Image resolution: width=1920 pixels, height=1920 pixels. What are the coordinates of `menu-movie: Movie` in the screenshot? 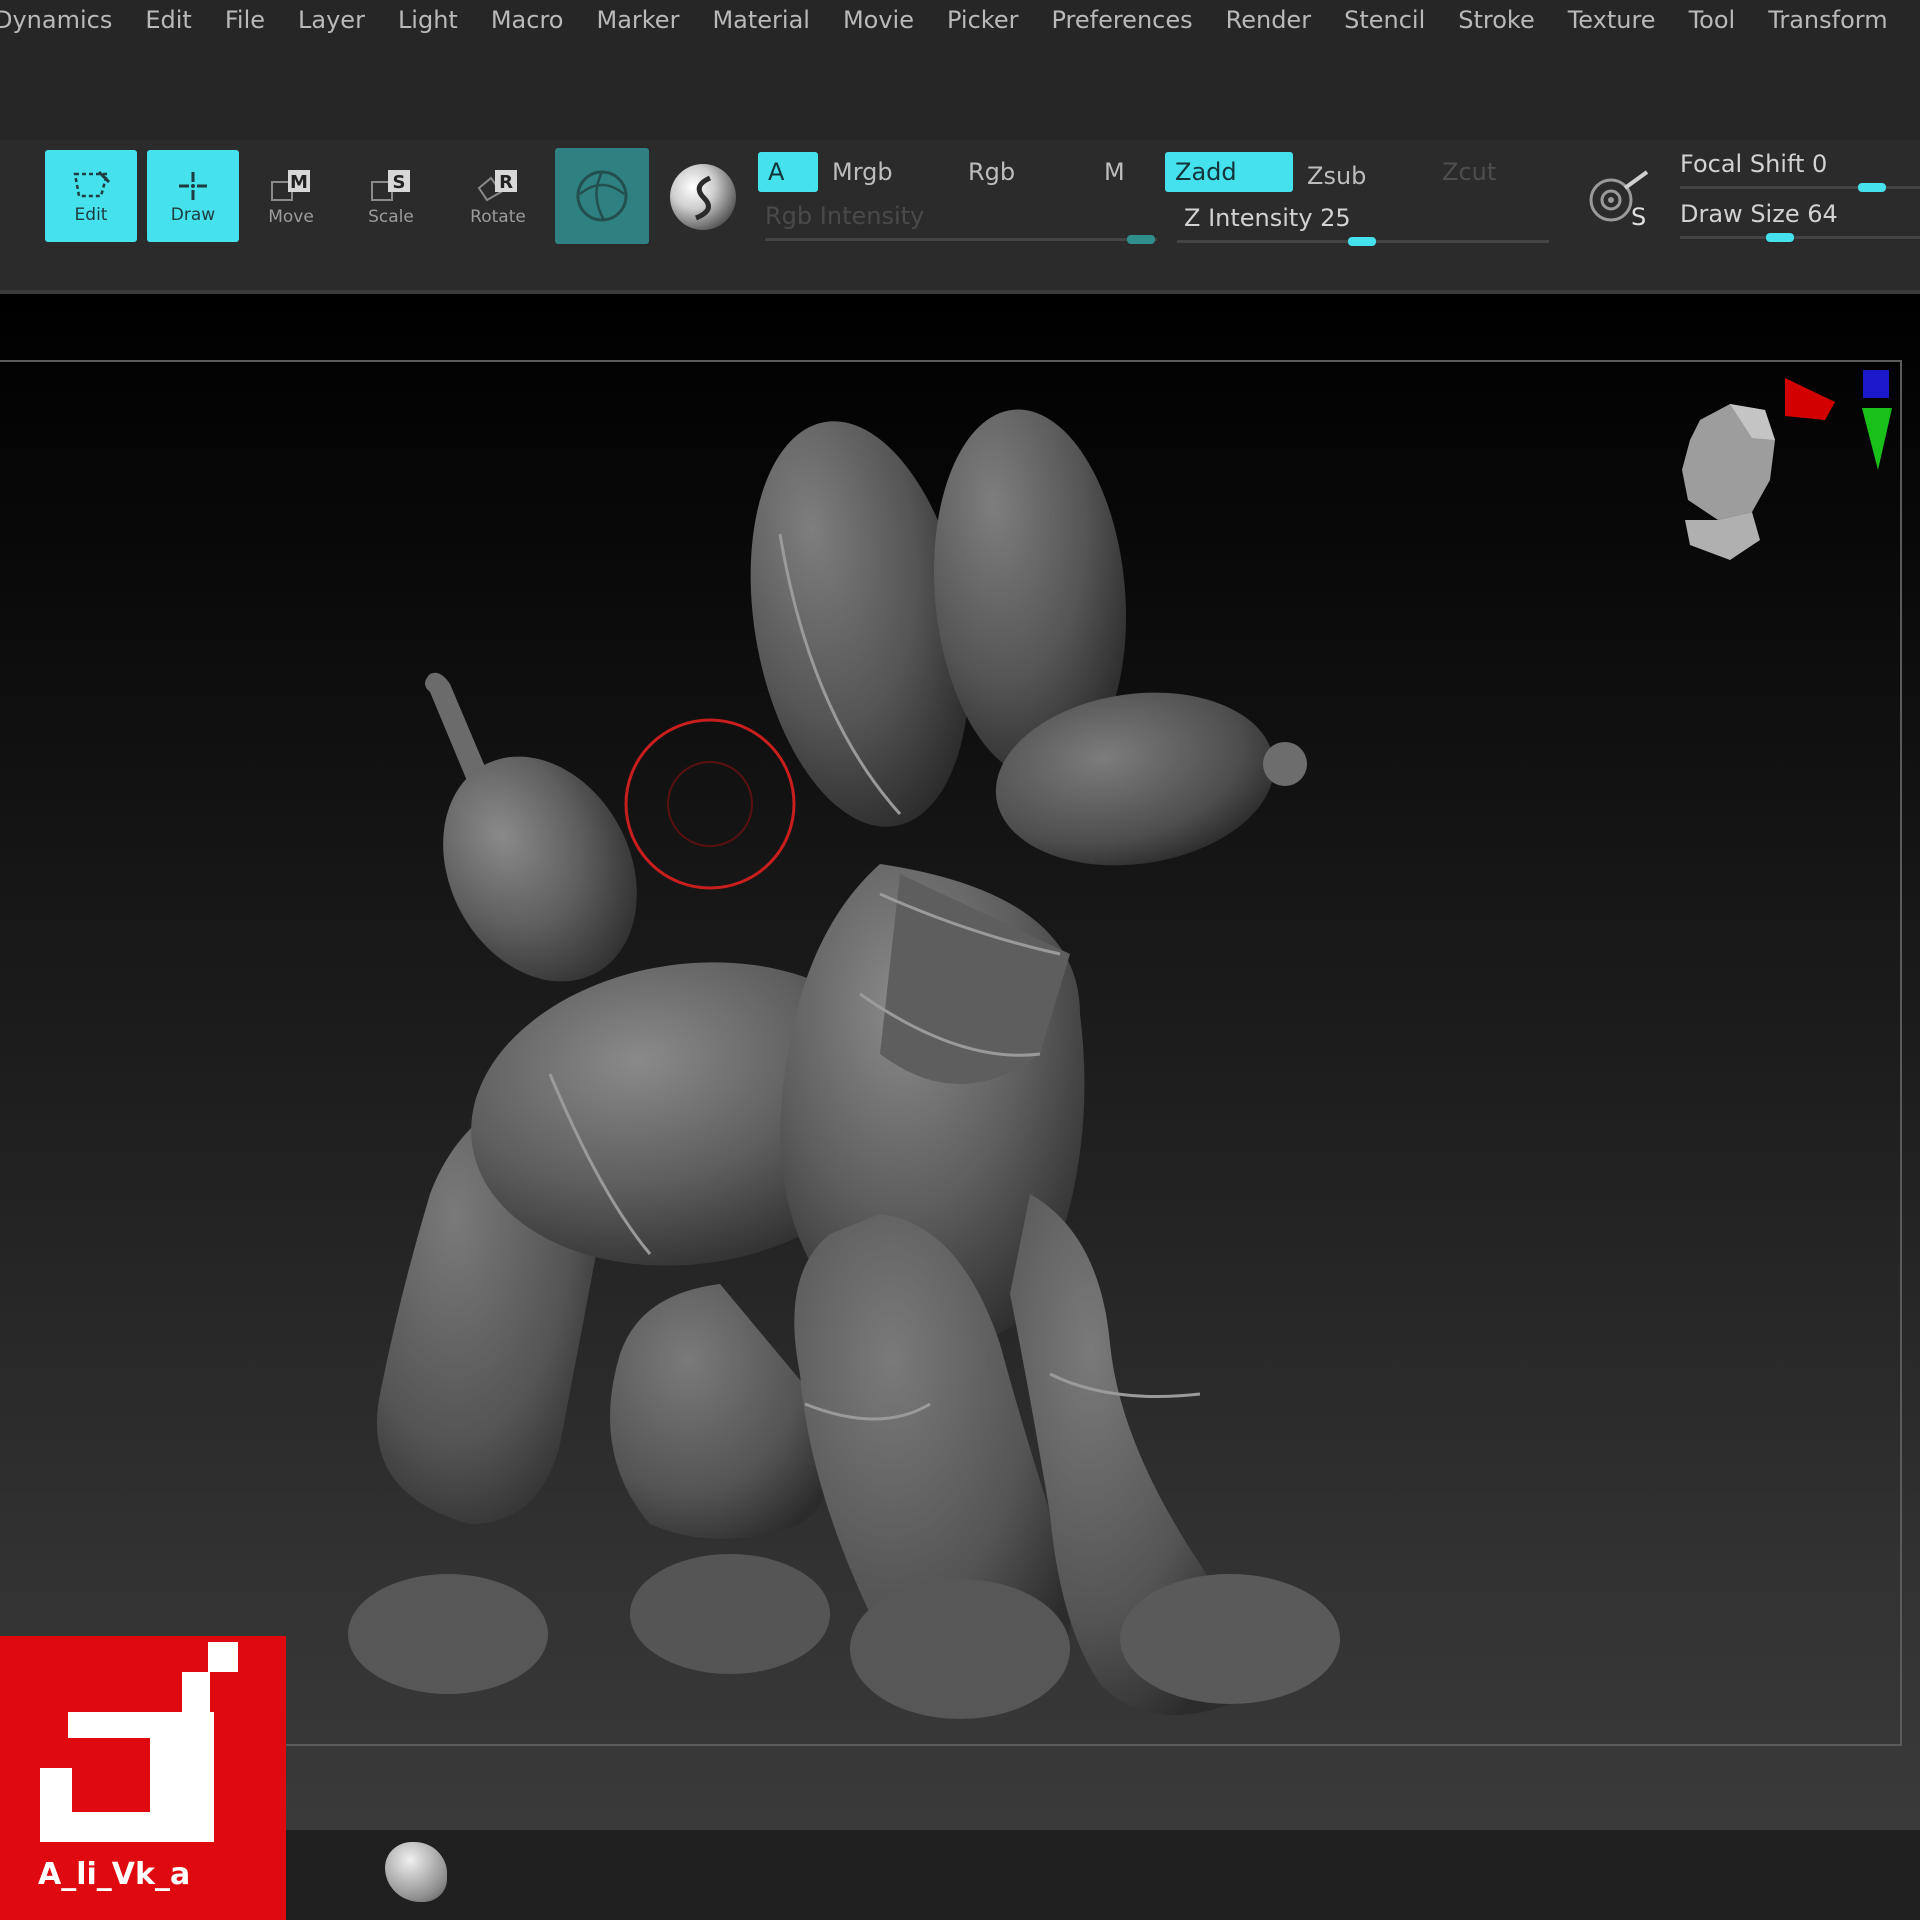 It's located at (878, 20).